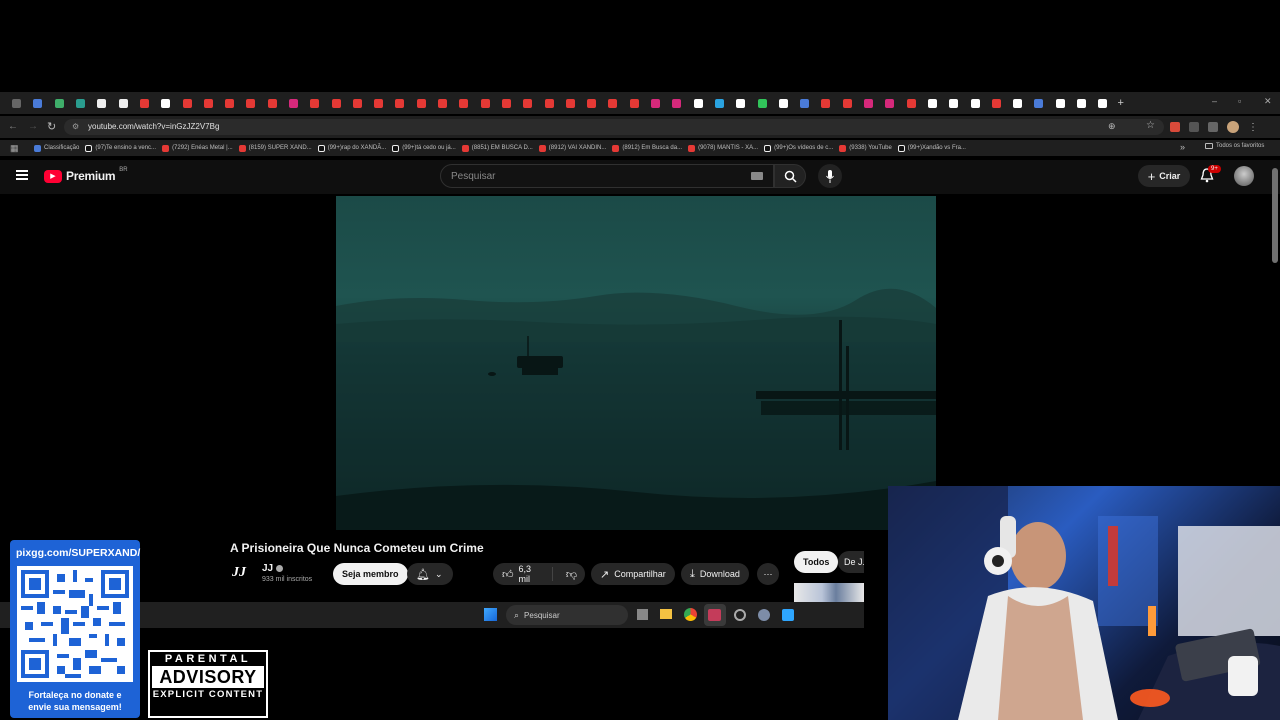 The image size is (1280, 720). Describe the element at coordinates (22, 175) in the screenshot. I see `hamburger-menu-icon` at that location.